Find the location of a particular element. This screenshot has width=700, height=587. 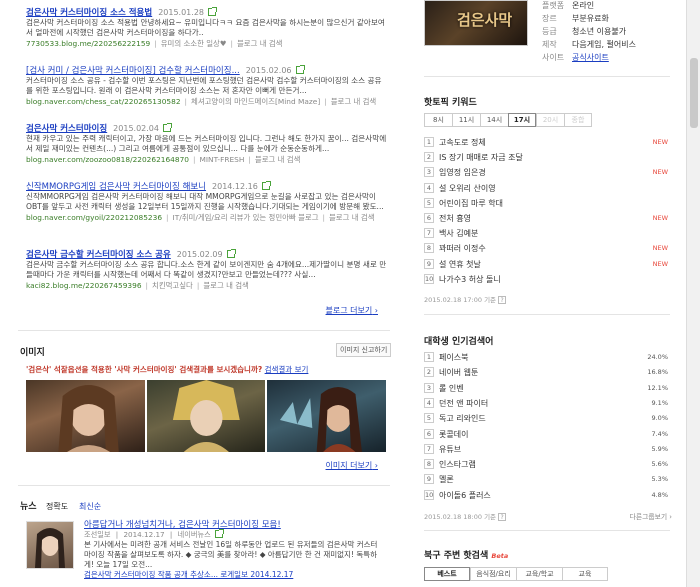

news-title: 아름답거나 개성넘치거나, 검은사막 커스터마이징 모음! is located at coordinates (234, 525).